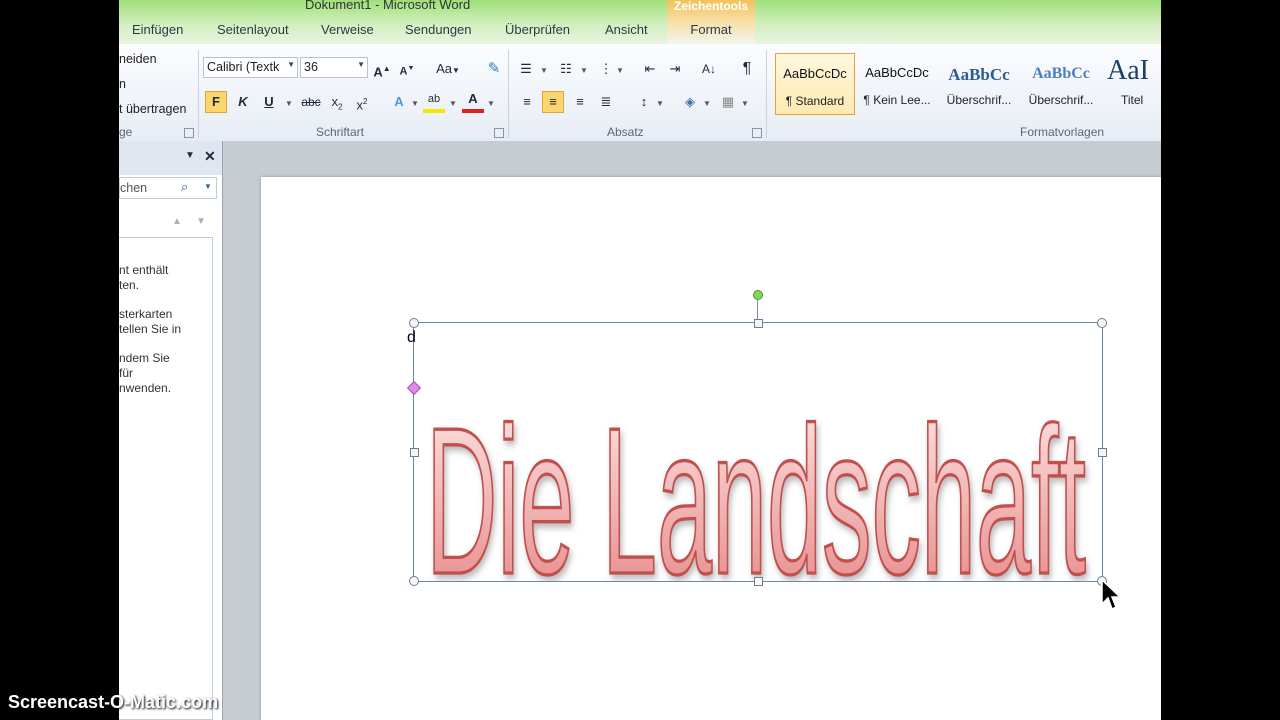 This screenshot has height=720, width=1280. Describe the element at coordinates (815, 84) in the screenshot. I see `style-standard: AaBbCcDc ¶ Standard` at that location.